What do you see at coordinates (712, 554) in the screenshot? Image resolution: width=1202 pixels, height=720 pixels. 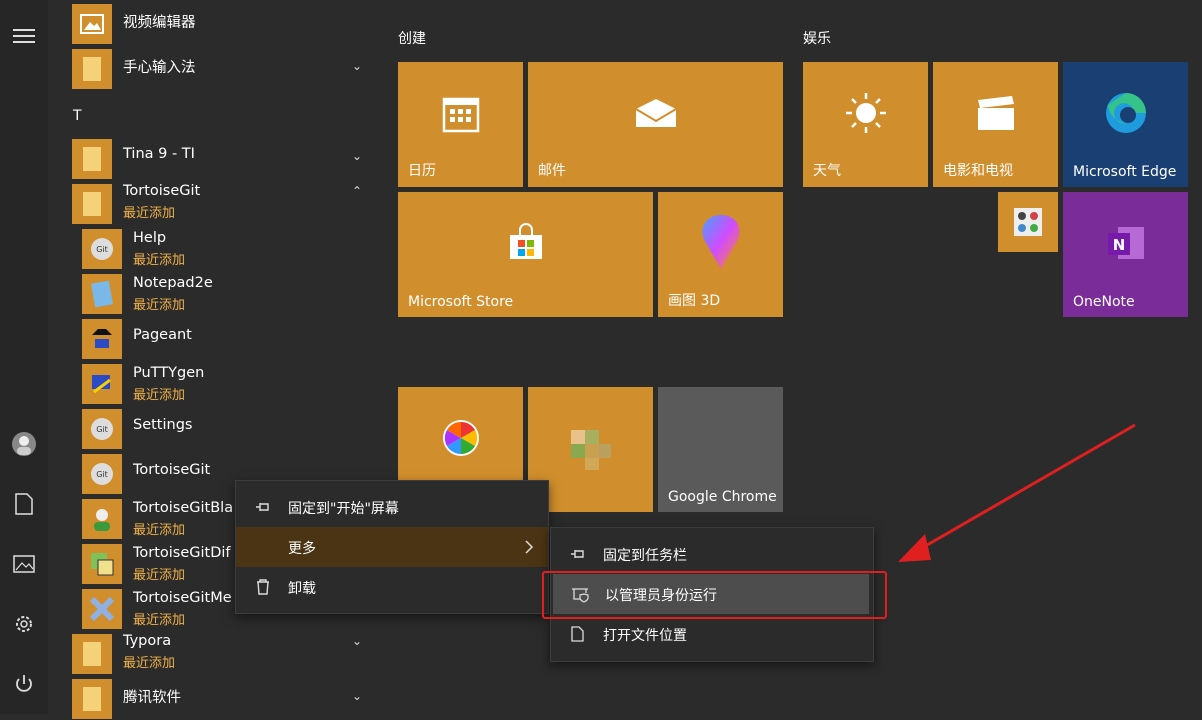 I see `menu-item-pin-taskbar: 固定到任务栏` at bounding box center [712, 554].